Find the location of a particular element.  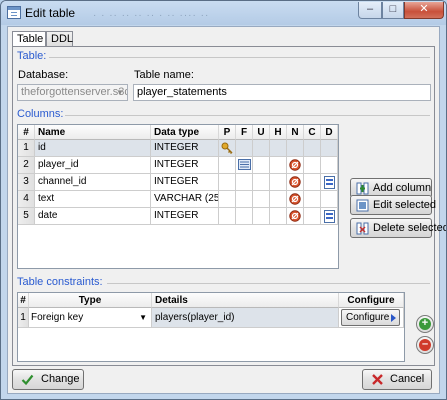

checkmark-icon is located at coordinates (27, 380).